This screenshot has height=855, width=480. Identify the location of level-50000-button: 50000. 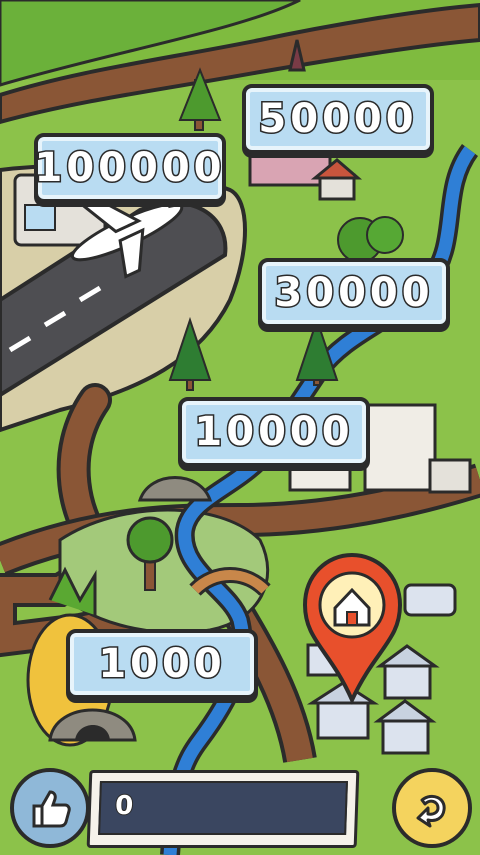
(338, 119).